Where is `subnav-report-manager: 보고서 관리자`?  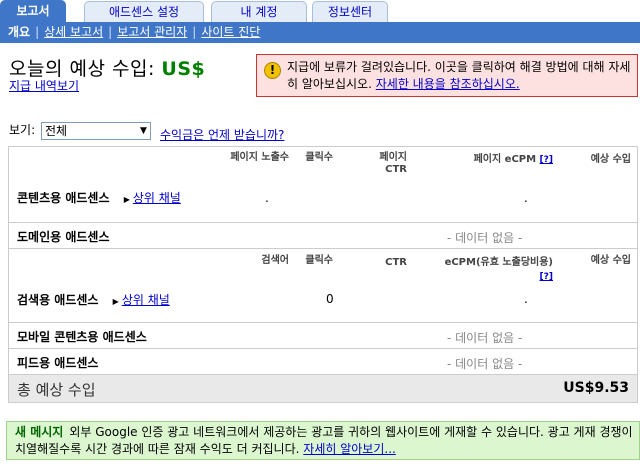 subnav-report-manager: 보고서 관리자 is located at coordinates (152, 32).